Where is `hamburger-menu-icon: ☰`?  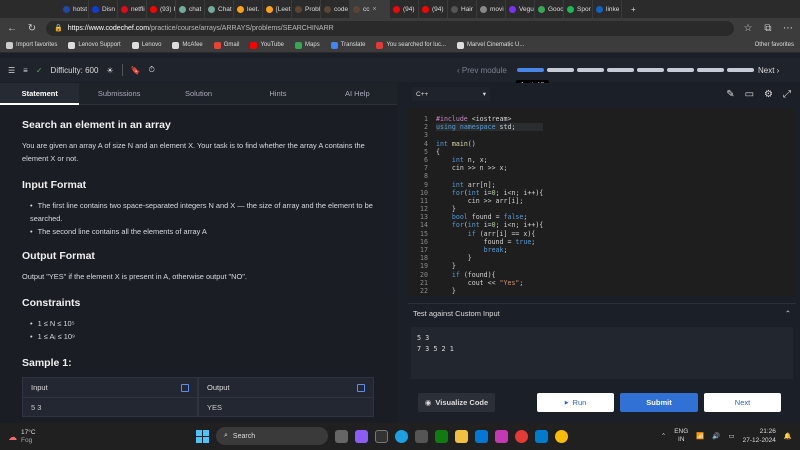
hamburger-menu-icon: ☰ is located at coordinates (11, 70).